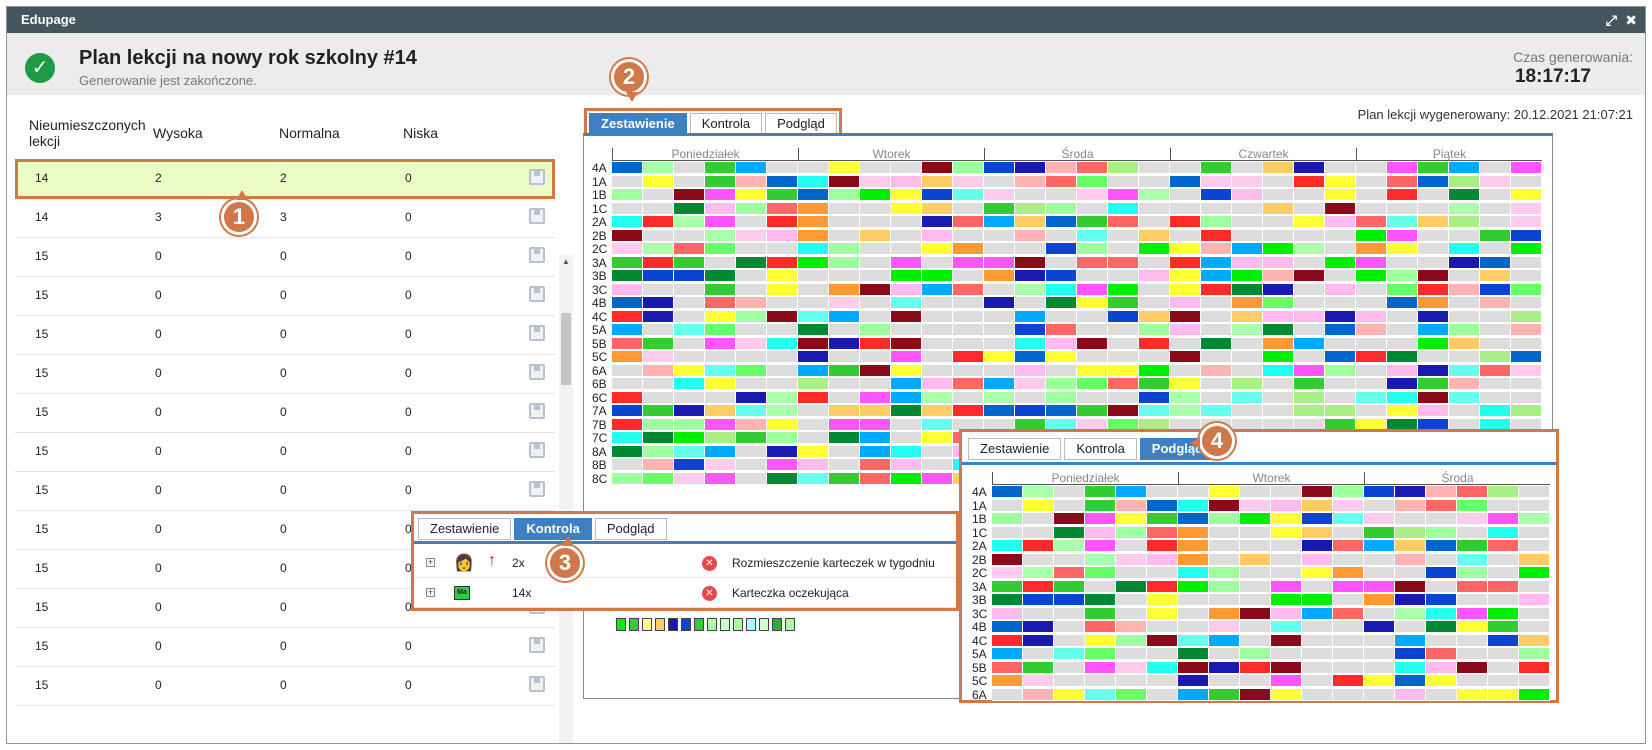 The width and height of the screenshot is (1652, 750). Describe the element at coordinates (553, 529) in the screenshot. I see `kontrola-tab-kontrola: Kontrola` at that location.